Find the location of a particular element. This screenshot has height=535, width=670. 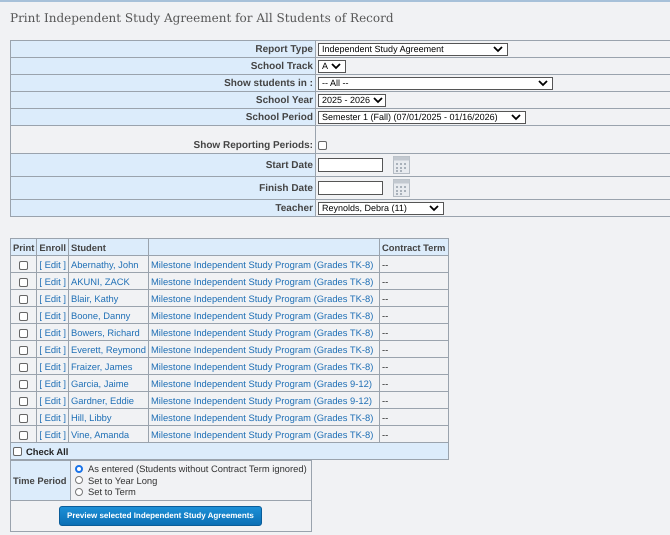

field-label: Teacher is located at coordinates (294, 208).